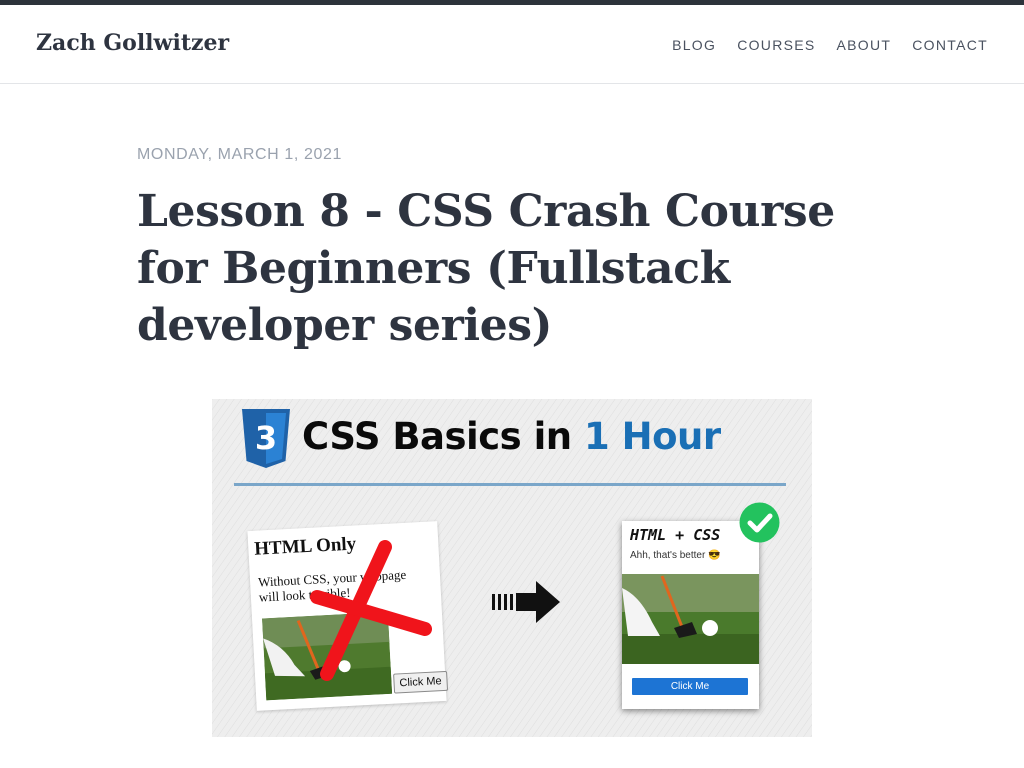  Describe the element at coordinates (830, 45) in the screenshot. I see `main-nav: BLOG COURSES ABOUT CONTACT` at that location.